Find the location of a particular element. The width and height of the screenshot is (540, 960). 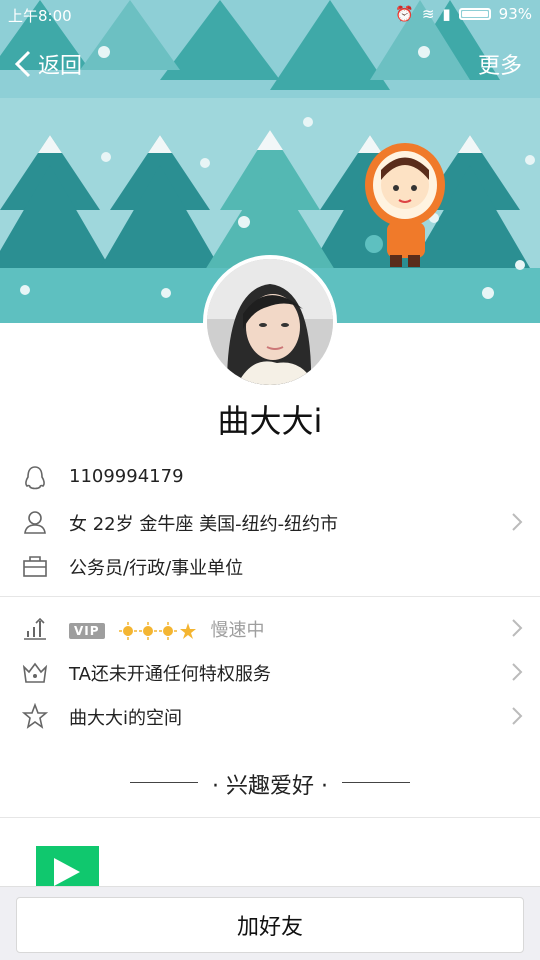

status-bar: 上午8:00 ⏰ ≋ ▮ 93% is located at coordinates (270, 14).